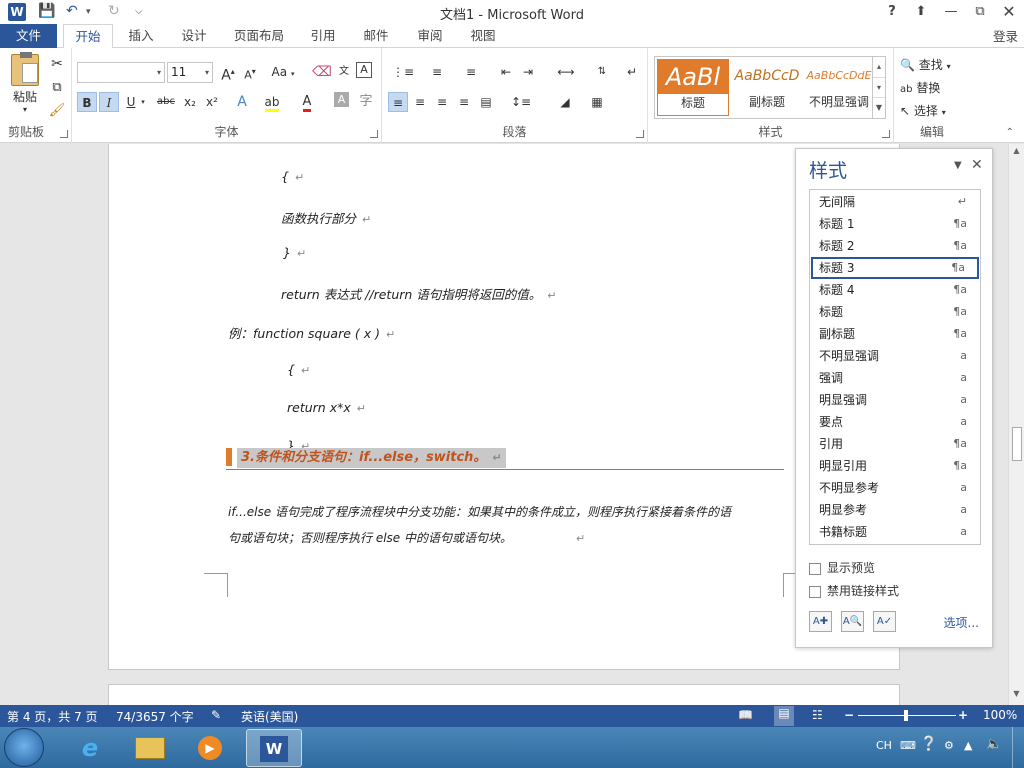 The image size is (1024, 768). What do you see at coordinates (442, 102) in the screenshot?
I see `align-right-icon: ≡` at bounding box center [442, 102].